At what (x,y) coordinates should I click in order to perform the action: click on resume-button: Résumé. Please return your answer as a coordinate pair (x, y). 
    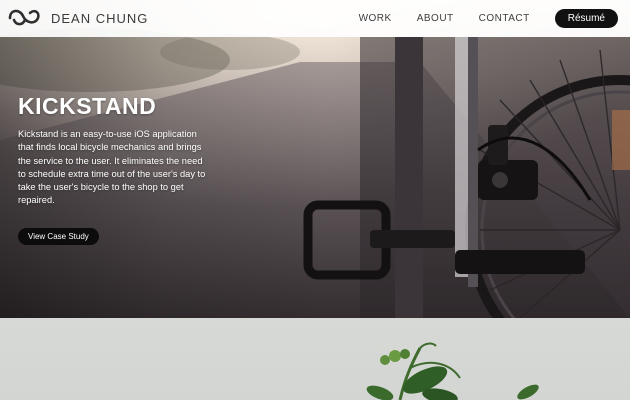
    Looking at the image, I should click on (586, 18).